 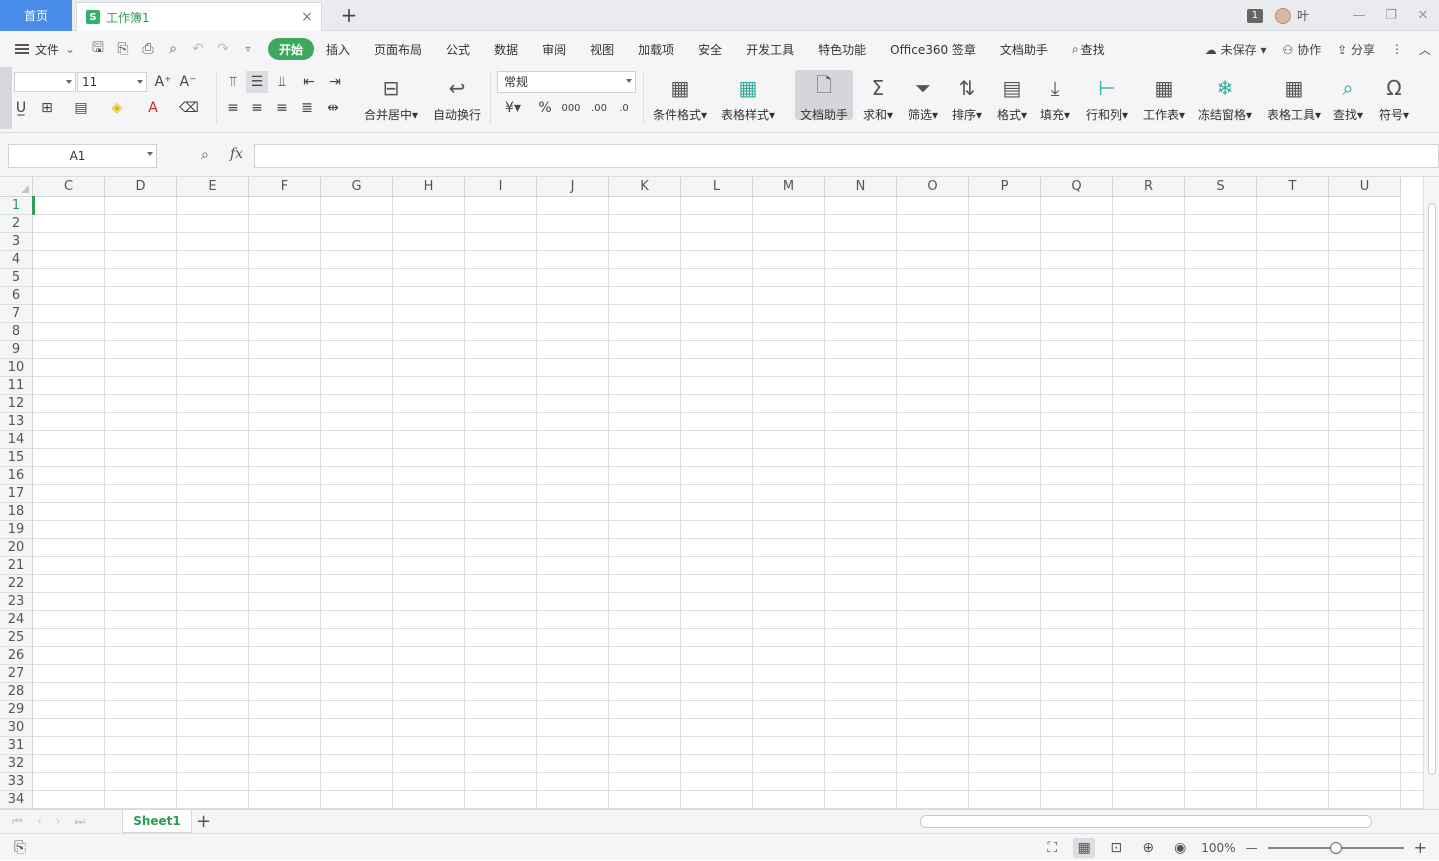 What do you see at coordinates (257, 108) in the screenshot?
I see `align-center-icon: ≡` at bounding box center [257, 108].